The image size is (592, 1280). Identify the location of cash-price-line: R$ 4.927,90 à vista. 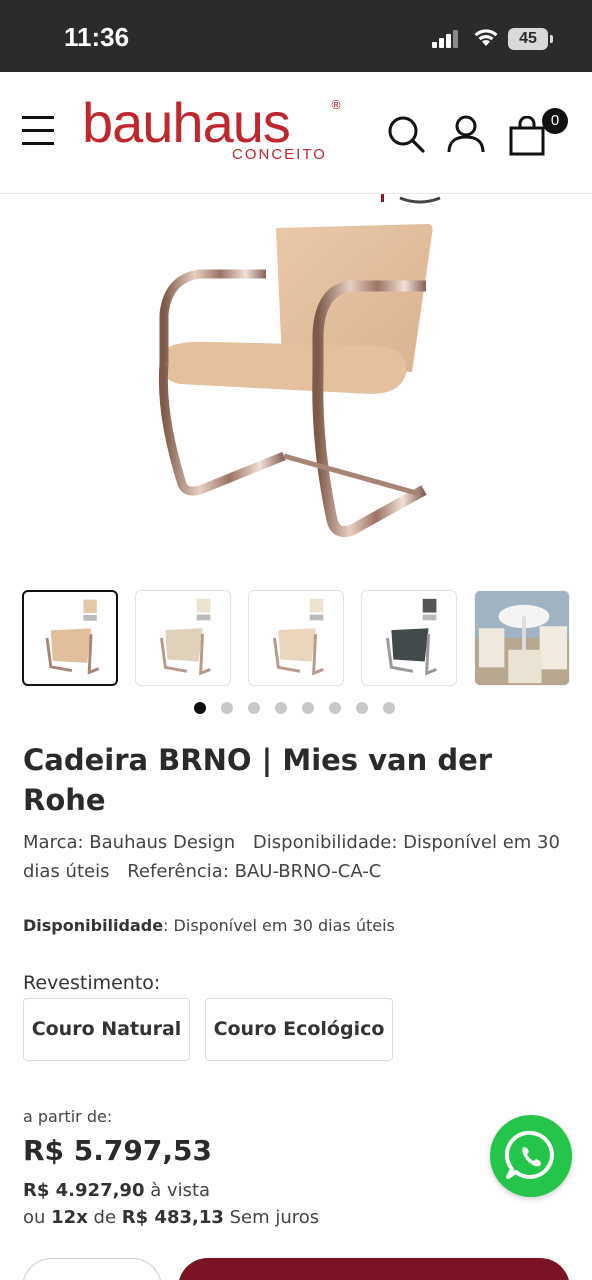
(116, 1190).